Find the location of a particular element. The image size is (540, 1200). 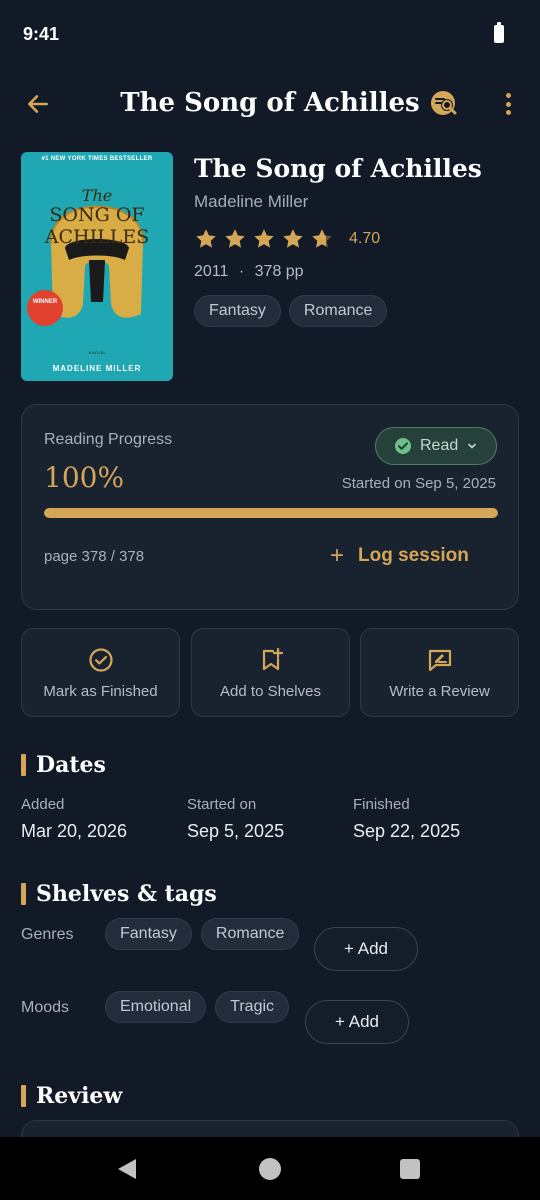

cover-title: SONG OF ACHILLES is located at coordinates (97, 226).